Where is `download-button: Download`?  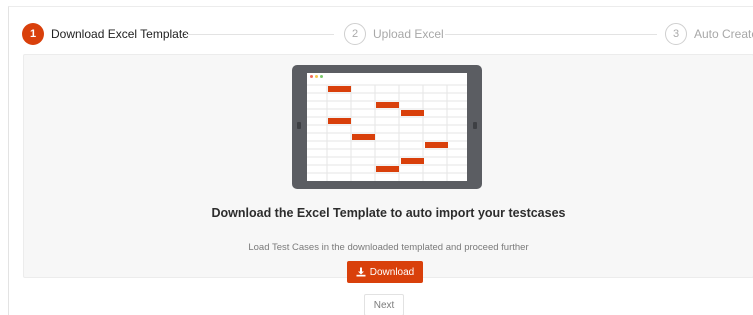
download-button: Download is located at coordinates (385, 272).